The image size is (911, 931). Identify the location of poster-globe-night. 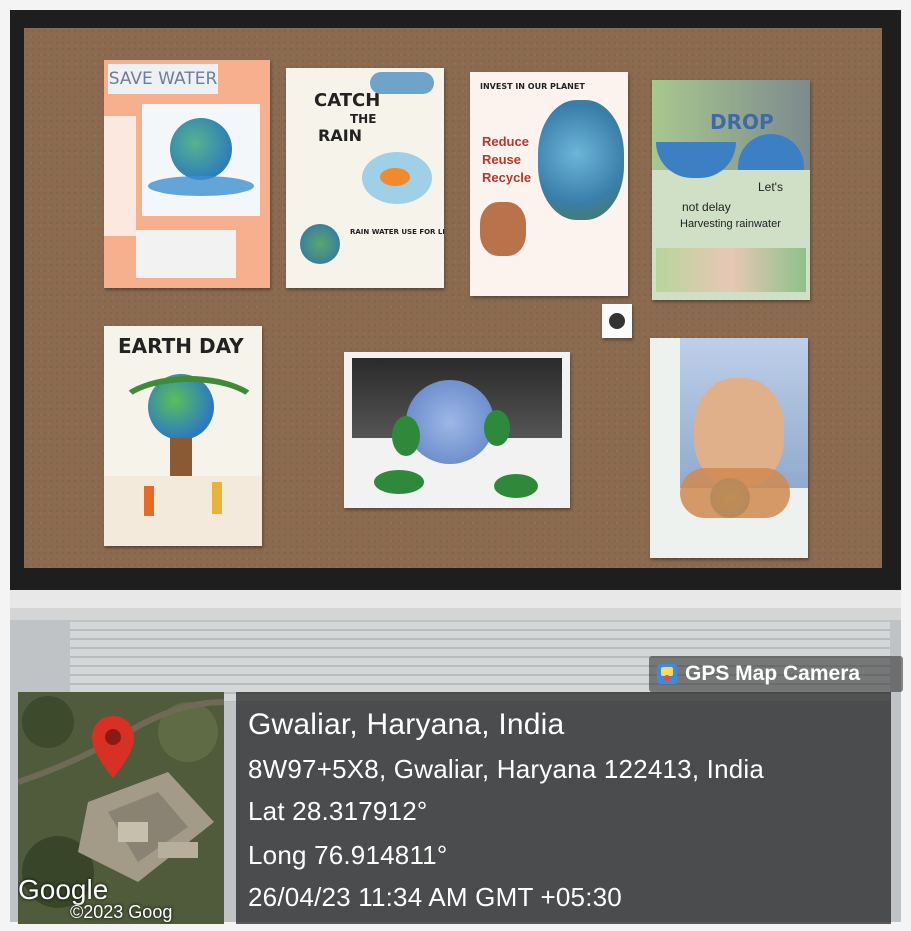
(457, 430).